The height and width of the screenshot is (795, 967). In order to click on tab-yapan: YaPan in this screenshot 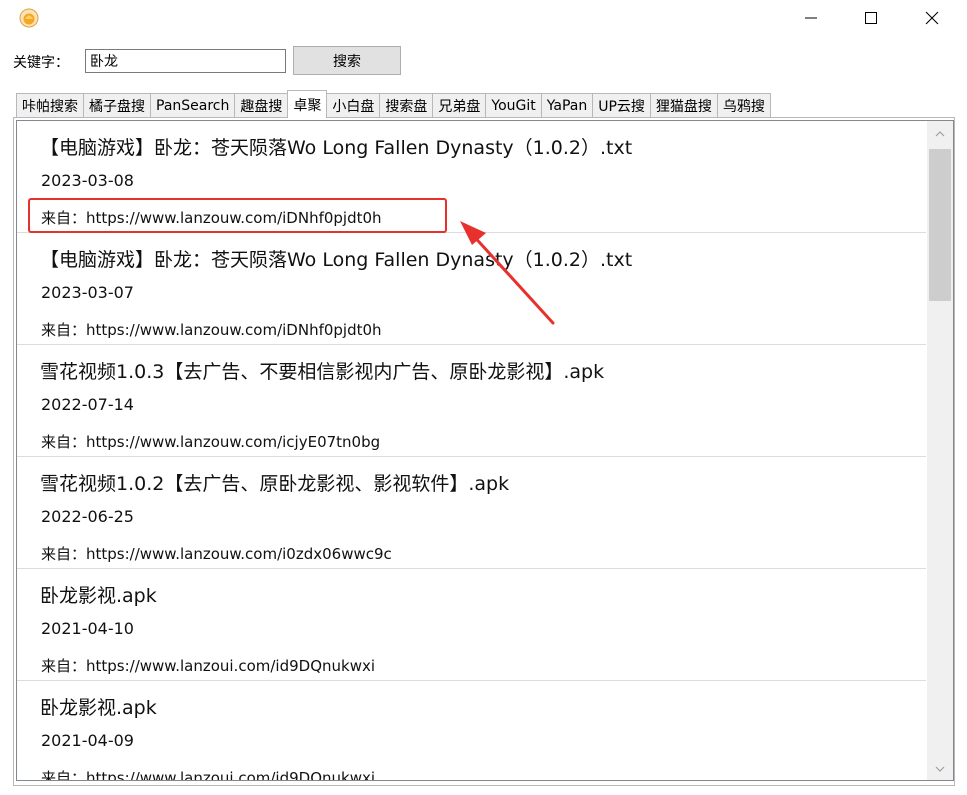, I will do `click(567, 105)`.